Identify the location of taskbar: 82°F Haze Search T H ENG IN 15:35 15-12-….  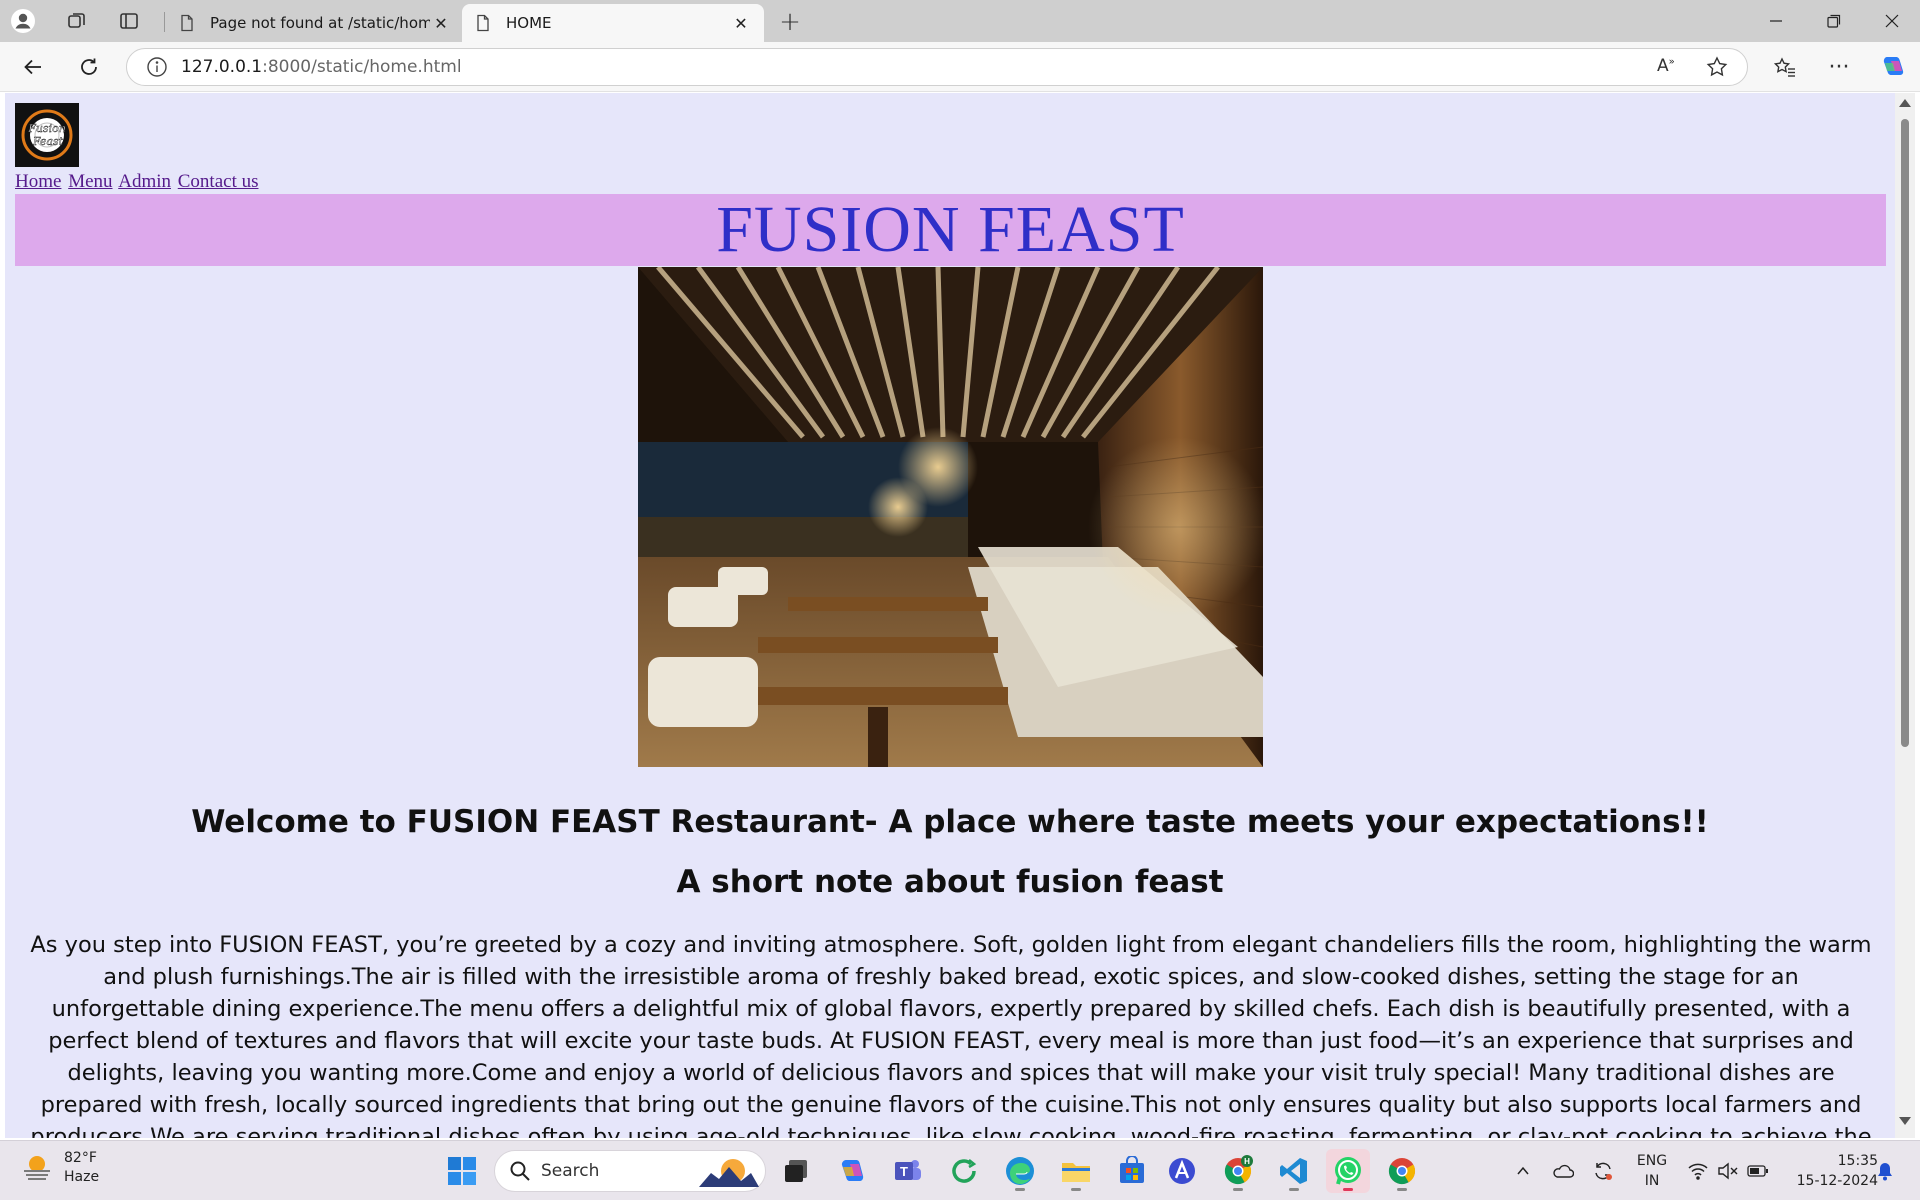
(960, 1170).